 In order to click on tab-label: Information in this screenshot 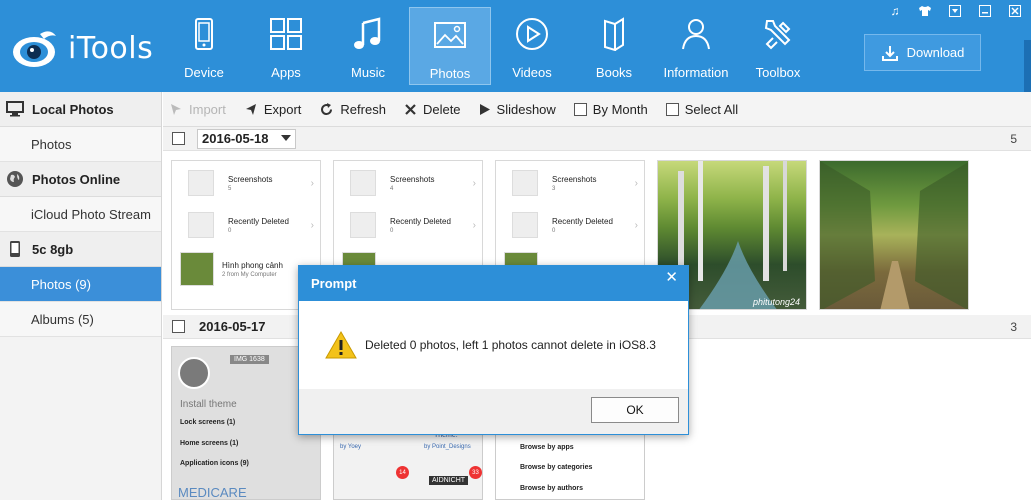, I will do `click(696, 72)`.